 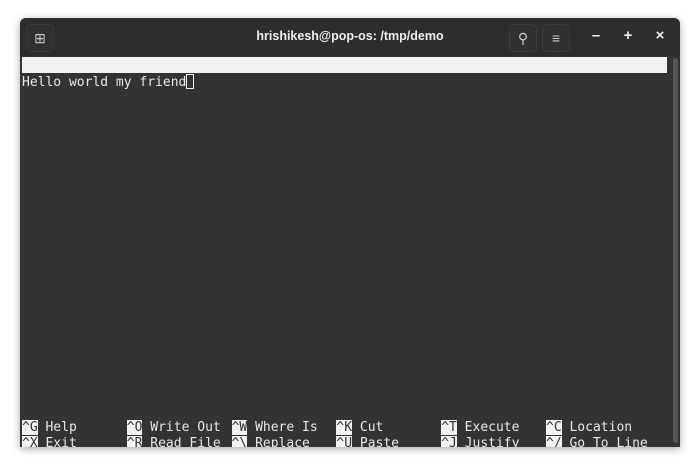 I want to click on shortcut-key: ^X, so click(x=30, y=441).